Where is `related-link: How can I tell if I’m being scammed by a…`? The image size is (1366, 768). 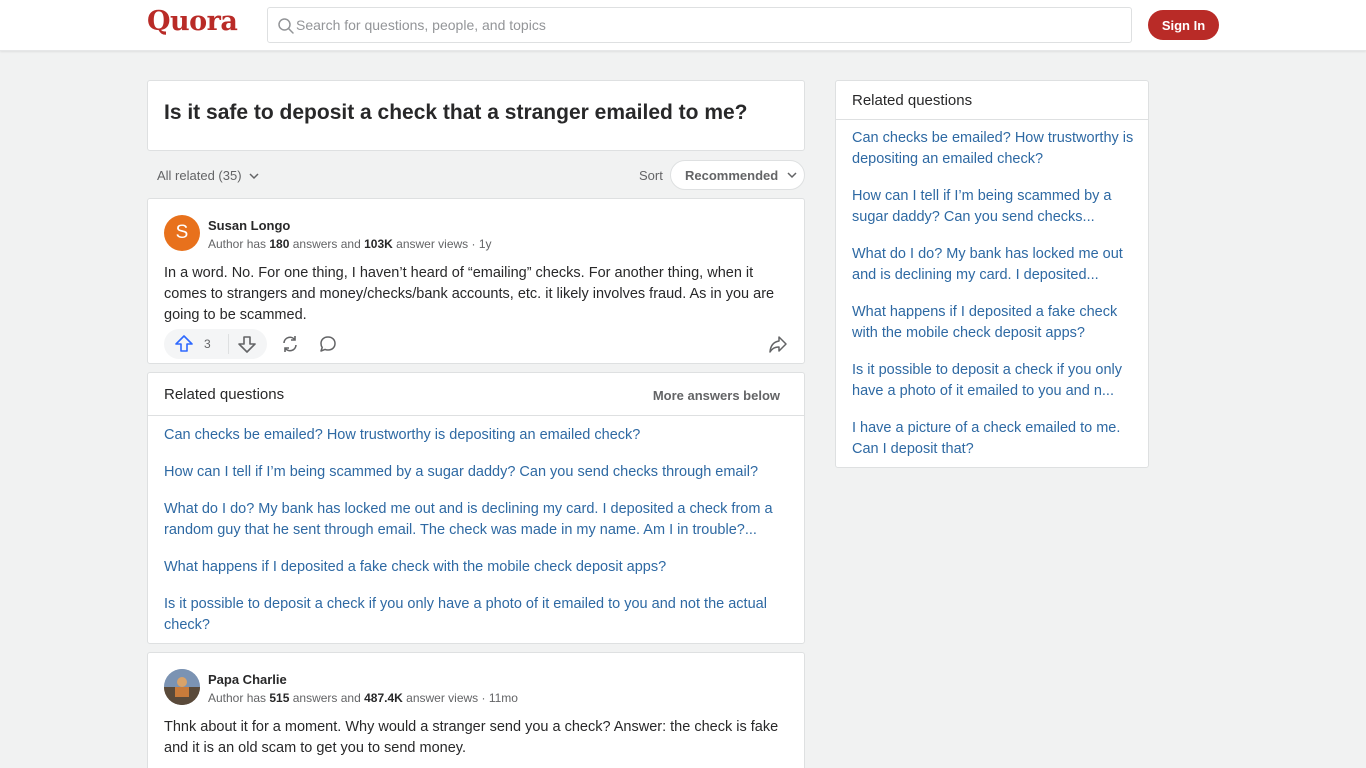
related-link: How can I tell if I’m being scammed by a… is located at coordinates (477, 472).